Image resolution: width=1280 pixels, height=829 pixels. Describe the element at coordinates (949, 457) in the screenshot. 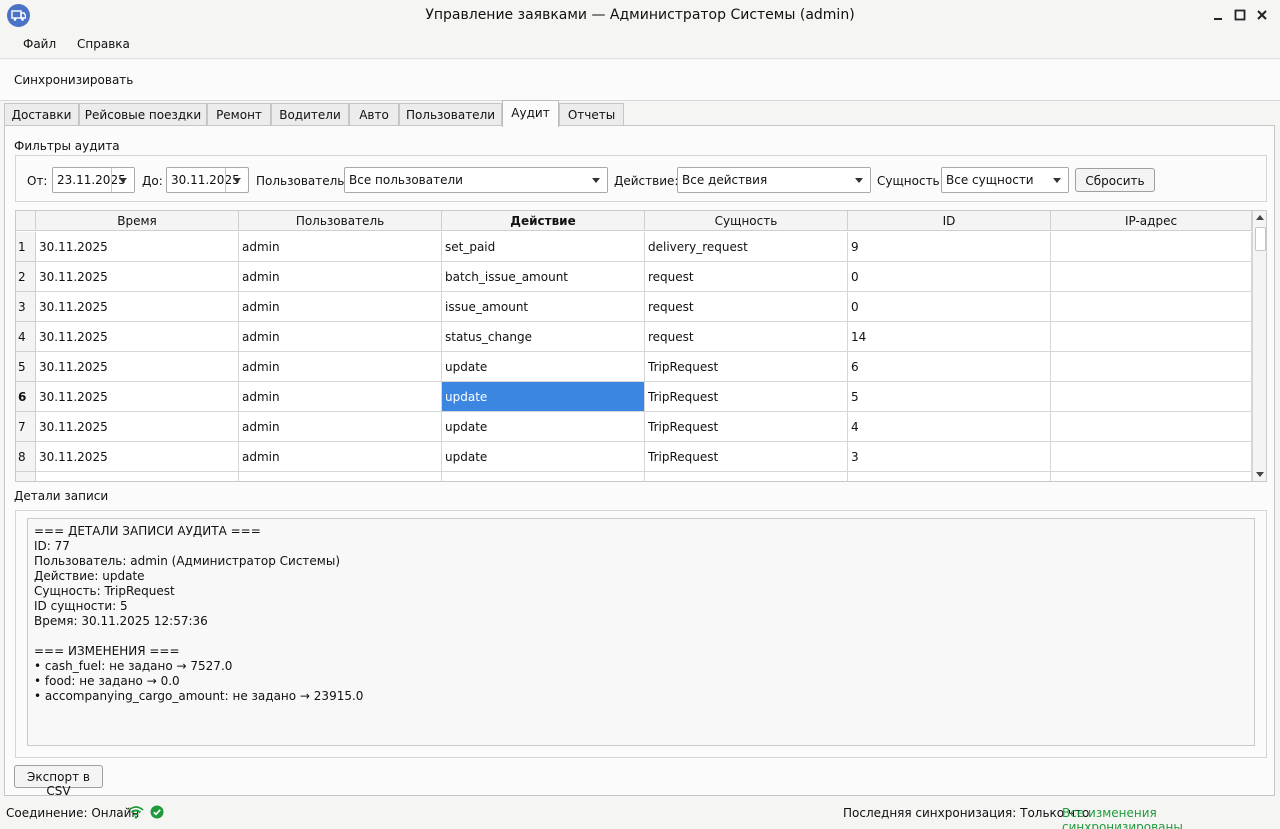

I see `cell-id: 3` at that location.